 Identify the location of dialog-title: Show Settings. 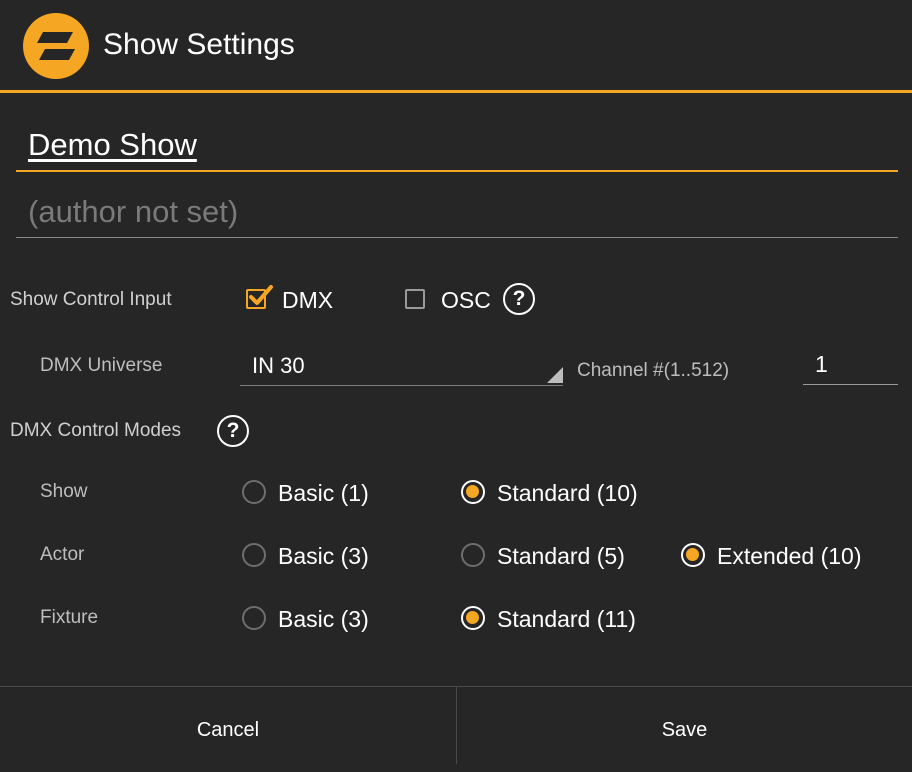
(199, 44).